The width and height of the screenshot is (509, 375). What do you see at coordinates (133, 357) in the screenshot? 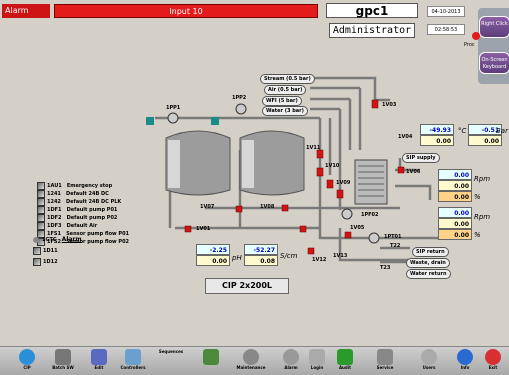
I see `controllers-icon` at bounding box center [133, 357].